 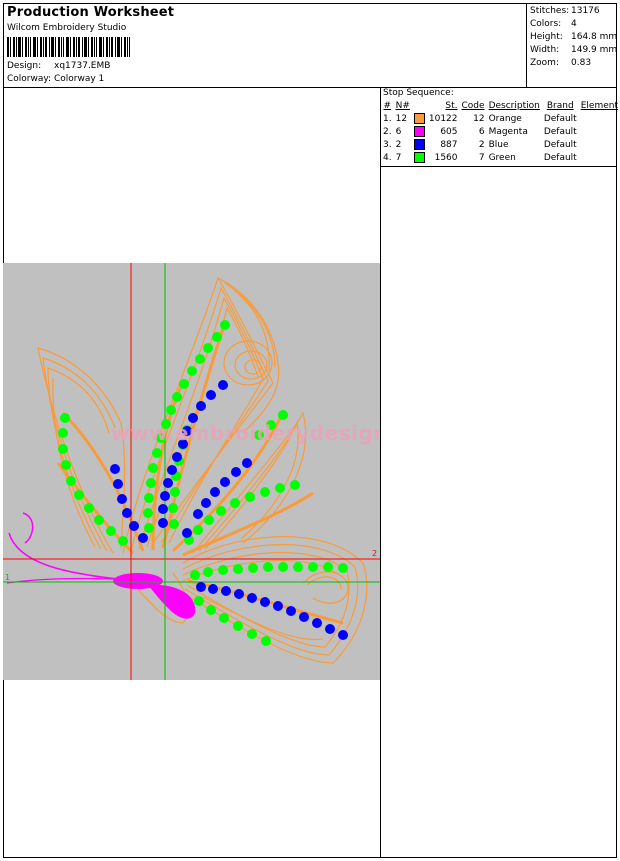 I want to click on stat-row-colors: Colors: 4, so click(x=573, y=24).